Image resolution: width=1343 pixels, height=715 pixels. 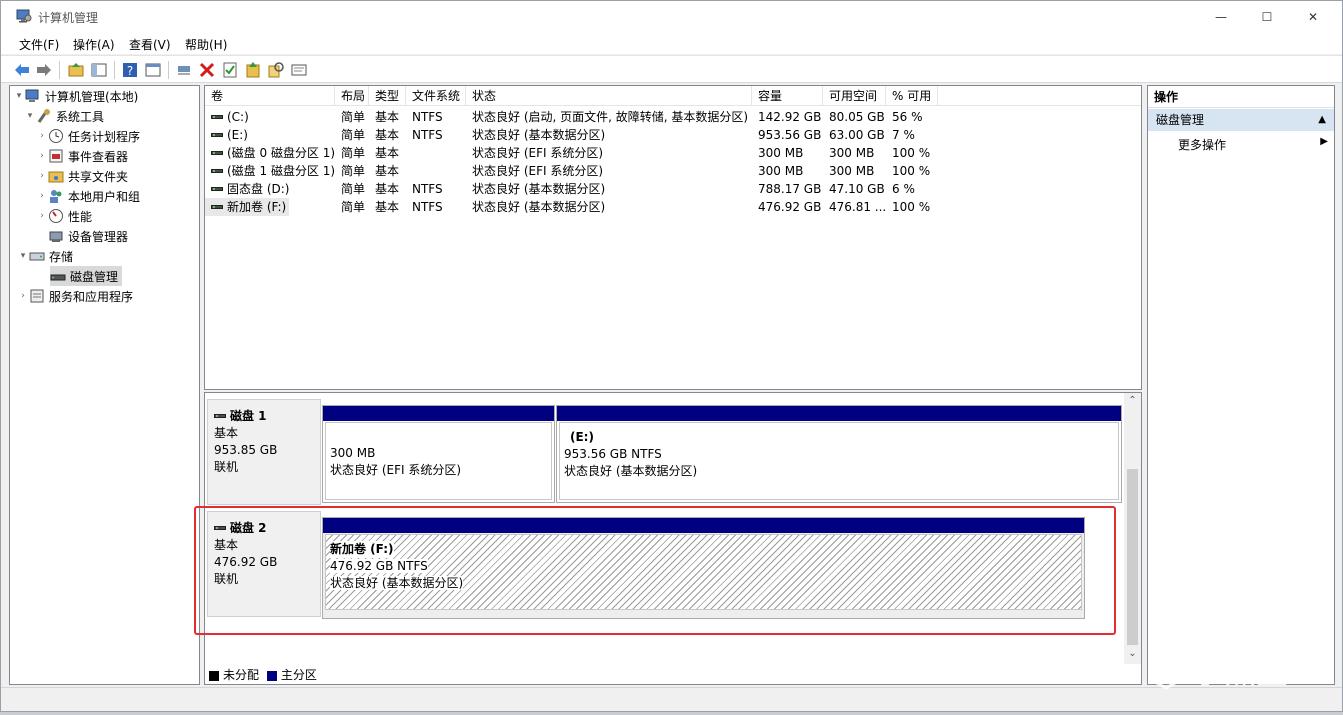 I want to click on column-type: 类型, so click(x=387, y=96).